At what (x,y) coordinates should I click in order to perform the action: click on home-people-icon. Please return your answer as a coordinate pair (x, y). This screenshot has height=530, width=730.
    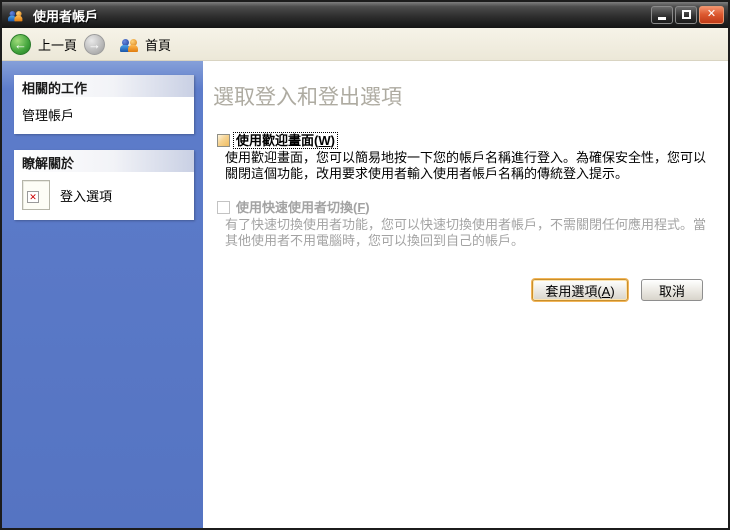
    Looking at the image, I should click on (130, 44).